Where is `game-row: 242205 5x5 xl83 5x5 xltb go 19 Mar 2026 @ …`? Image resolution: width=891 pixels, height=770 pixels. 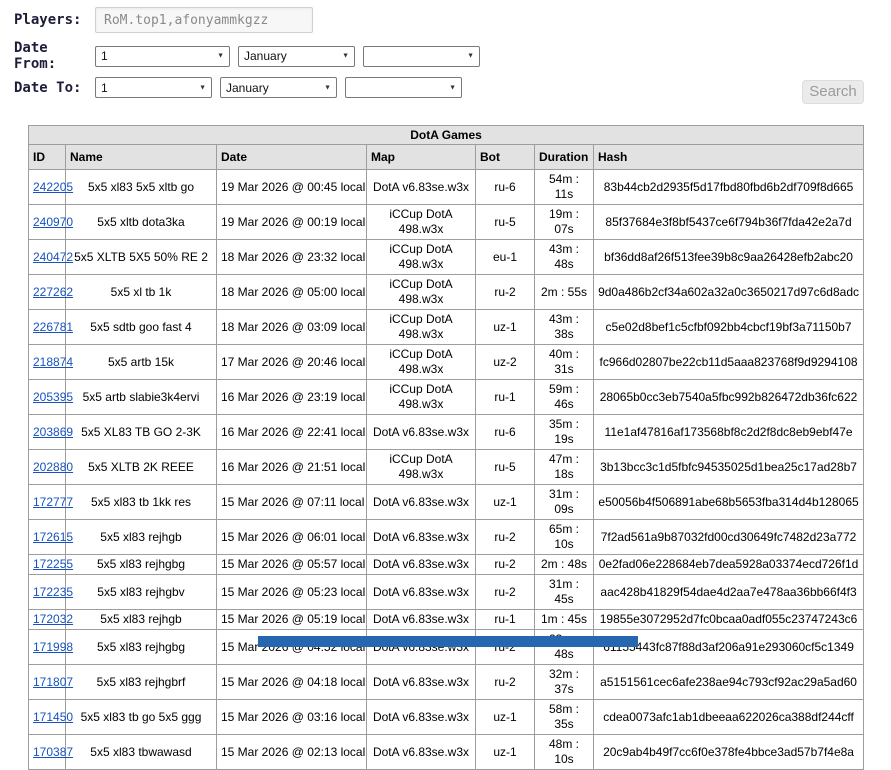 game-row: 242205 5x5 xl83 5x5 xltb go 19 Mar 2026 @ … is located at coordinates (446, 187).